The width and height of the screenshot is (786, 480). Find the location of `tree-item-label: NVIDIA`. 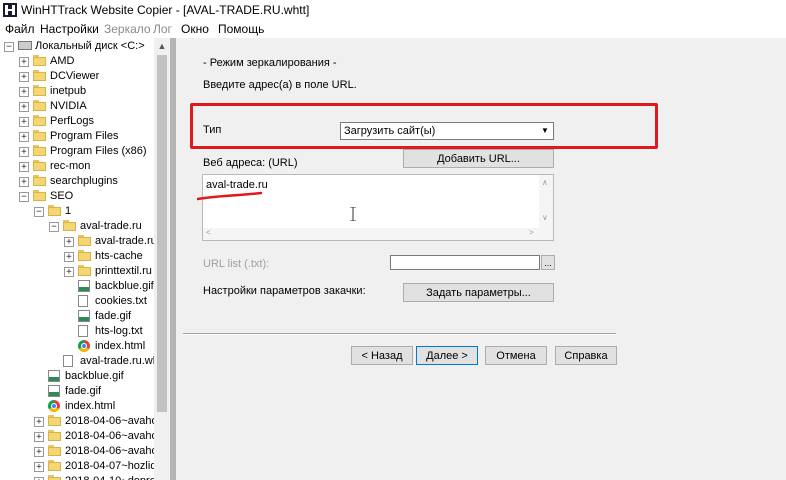

tree-item-label: NVIDIA is located at coordinates (68, 106).